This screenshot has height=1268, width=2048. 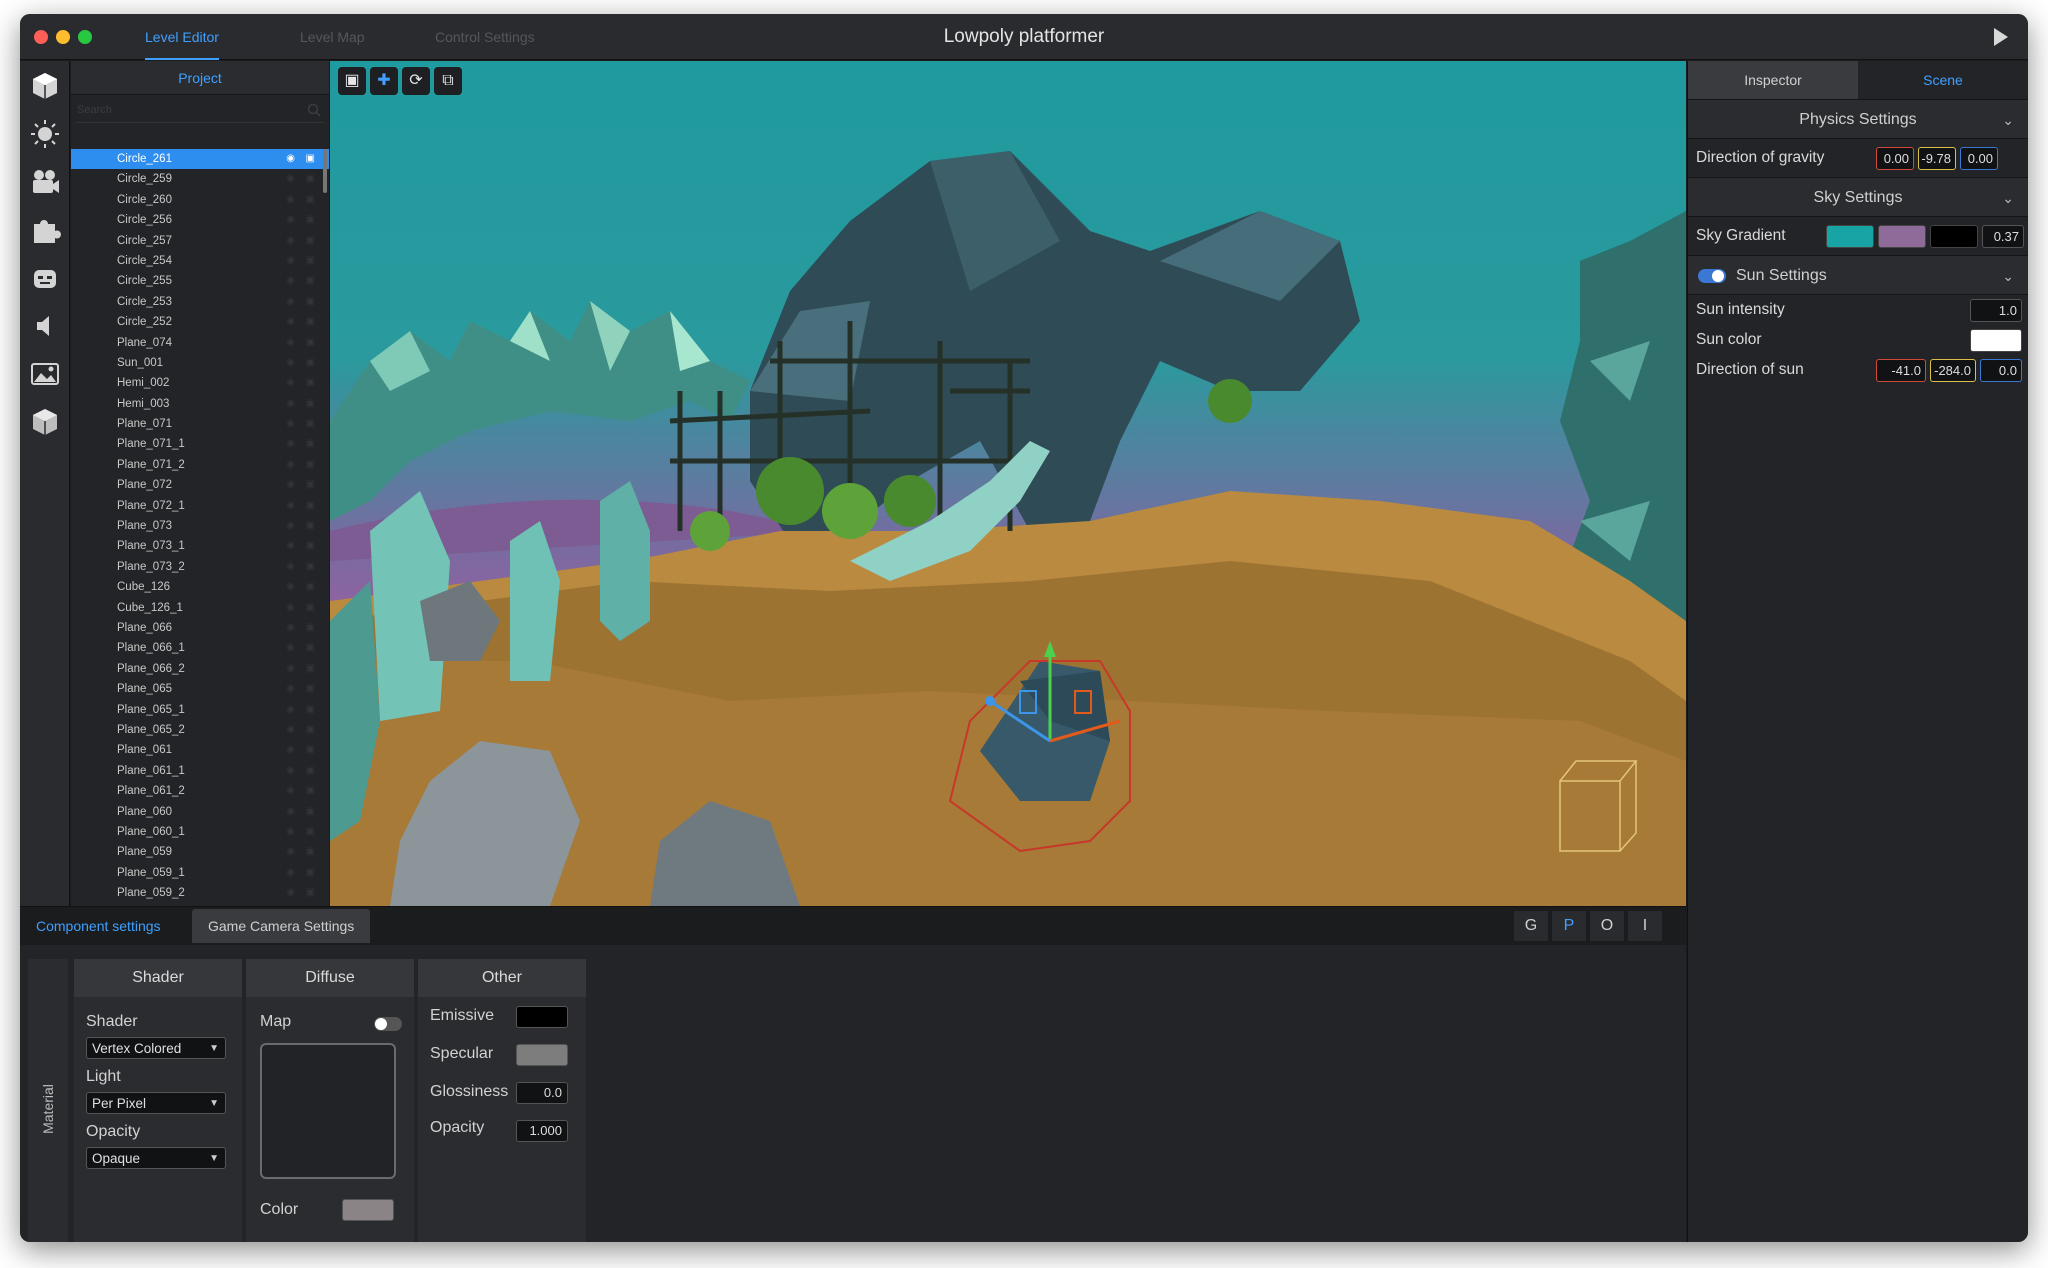 I want to click on list-item: Plane_072 ◉ ▣, so click(x=200, y=485).